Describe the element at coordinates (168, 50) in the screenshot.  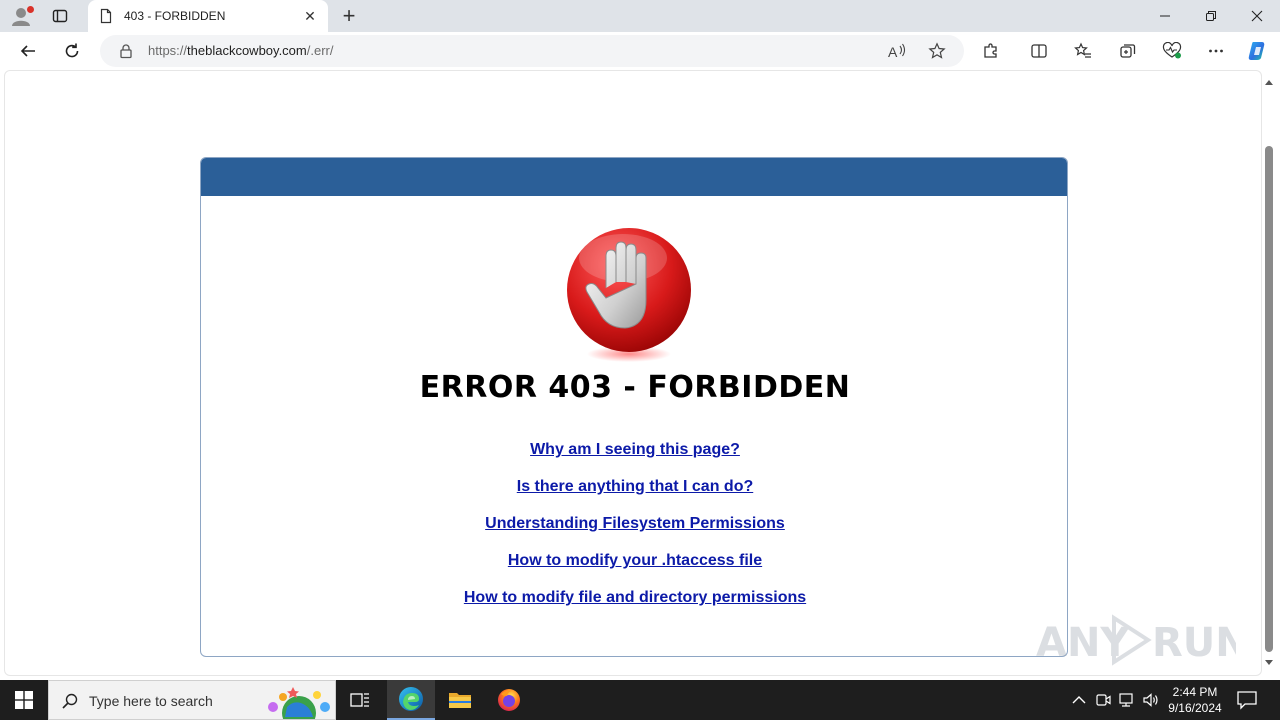
I see `url-scheme: https://` at that location.